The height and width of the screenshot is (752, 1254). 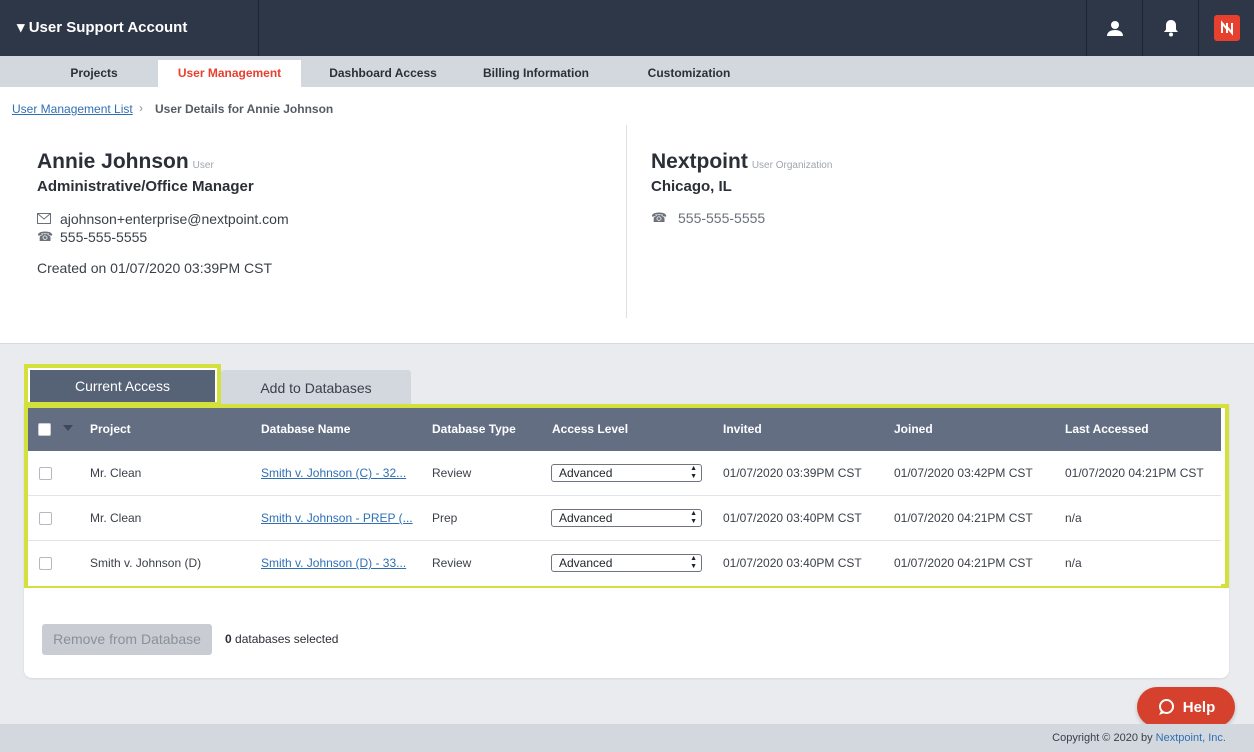 What do you see at coordinates (1226, 28) in the screenshot?
I see `nextpoint-logo` at bounding box center [1226, 28].